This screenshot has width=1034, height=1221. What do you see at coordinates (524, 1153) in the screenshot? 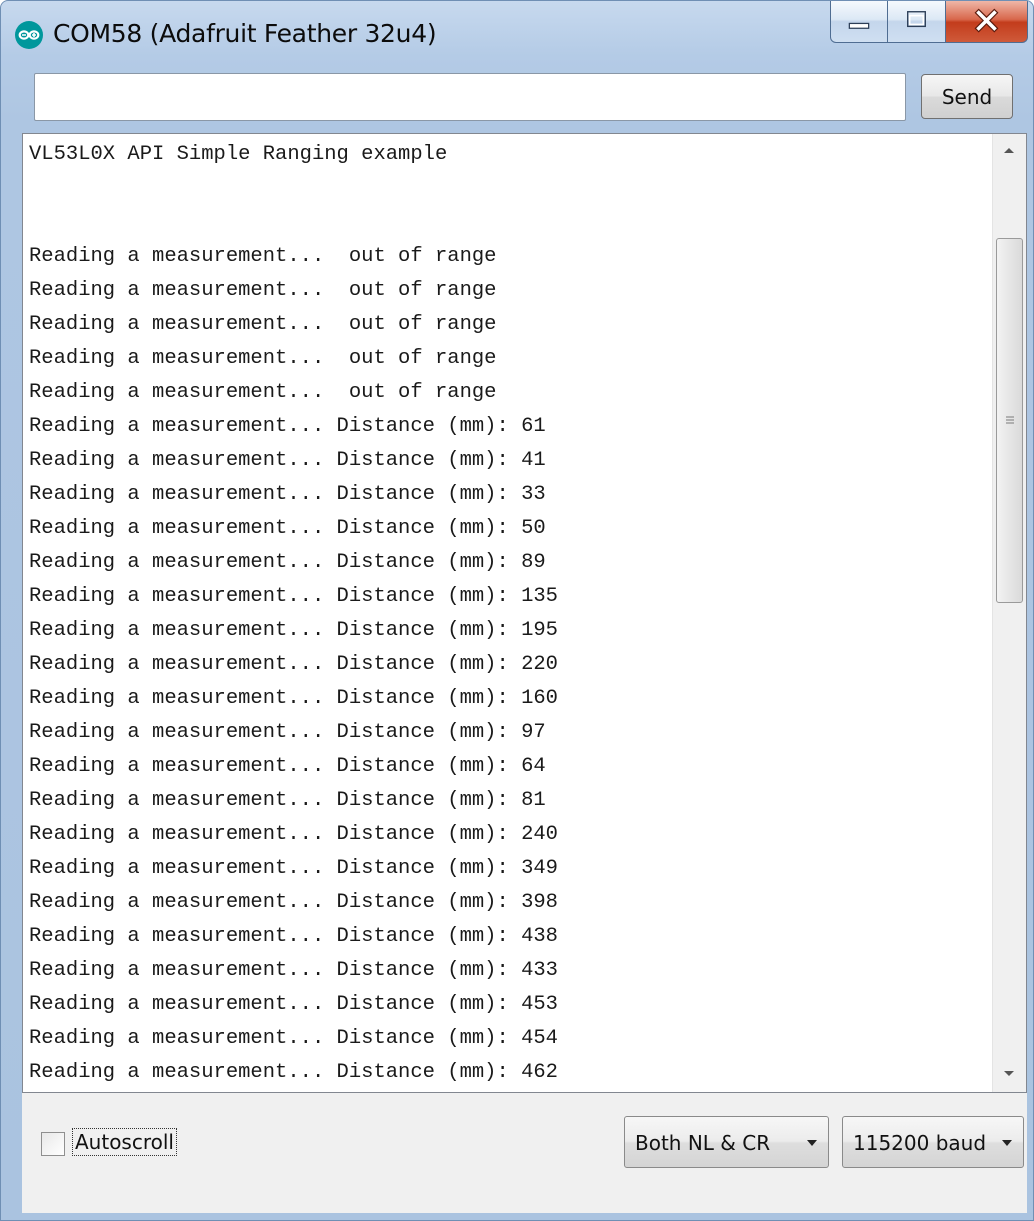
I see `status-bar: Autoscroll Both NL & CR 115200 baud` at bounding box center [524, 1153].